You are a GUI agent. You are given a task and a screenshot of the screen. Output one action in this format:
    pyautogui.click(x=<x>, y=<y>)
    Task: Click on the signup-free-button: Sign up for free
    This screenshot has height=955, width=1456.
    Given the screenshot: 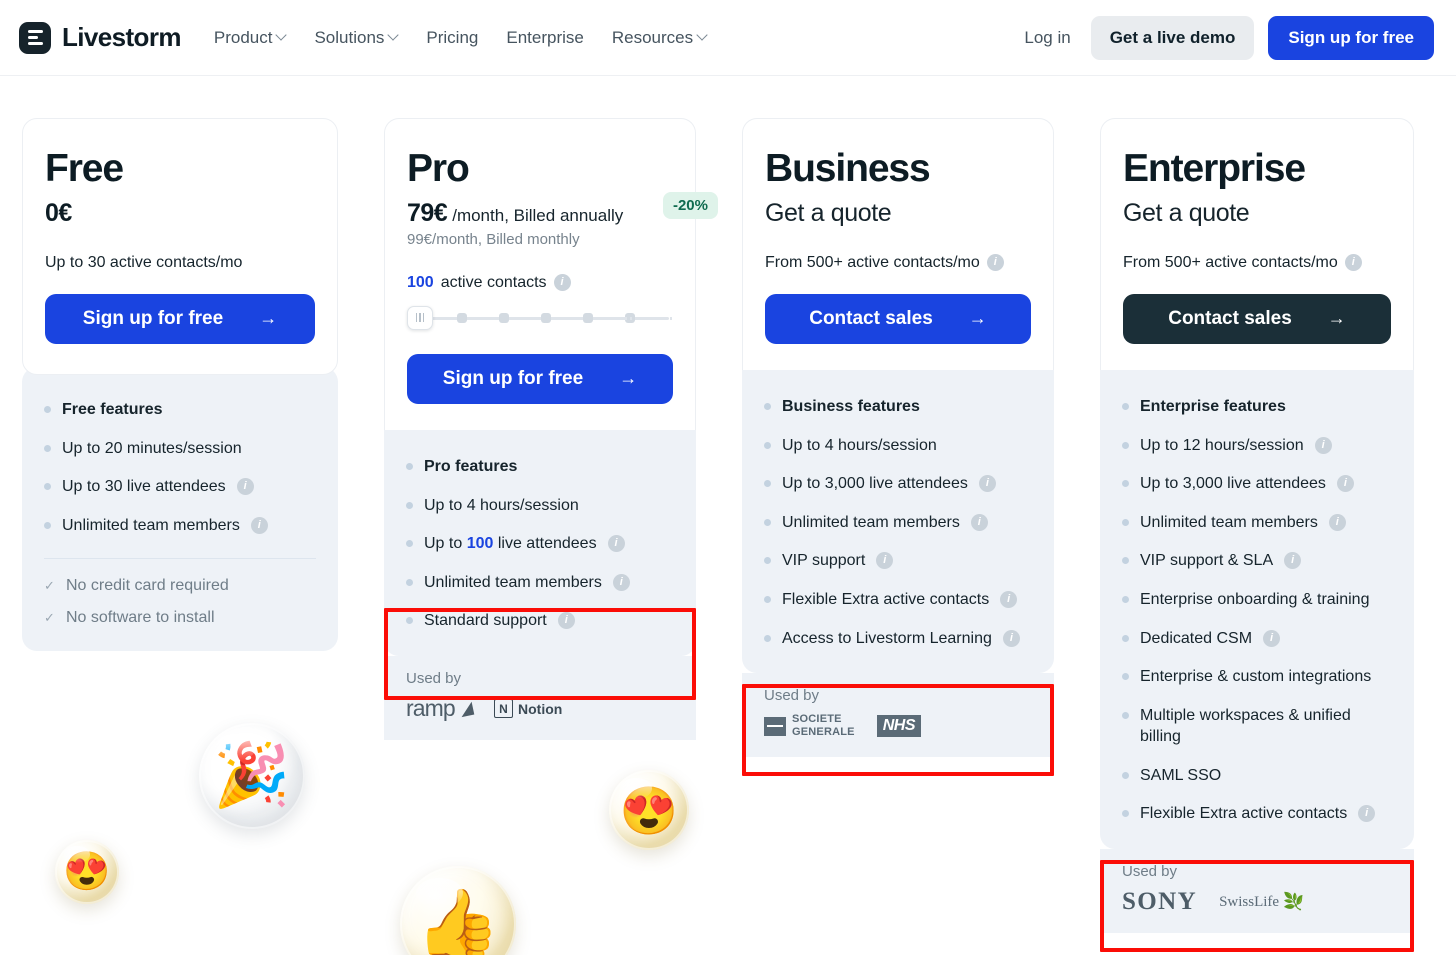 What is the action you would take?
    pyautogui.click(x=1351, y=37)
    